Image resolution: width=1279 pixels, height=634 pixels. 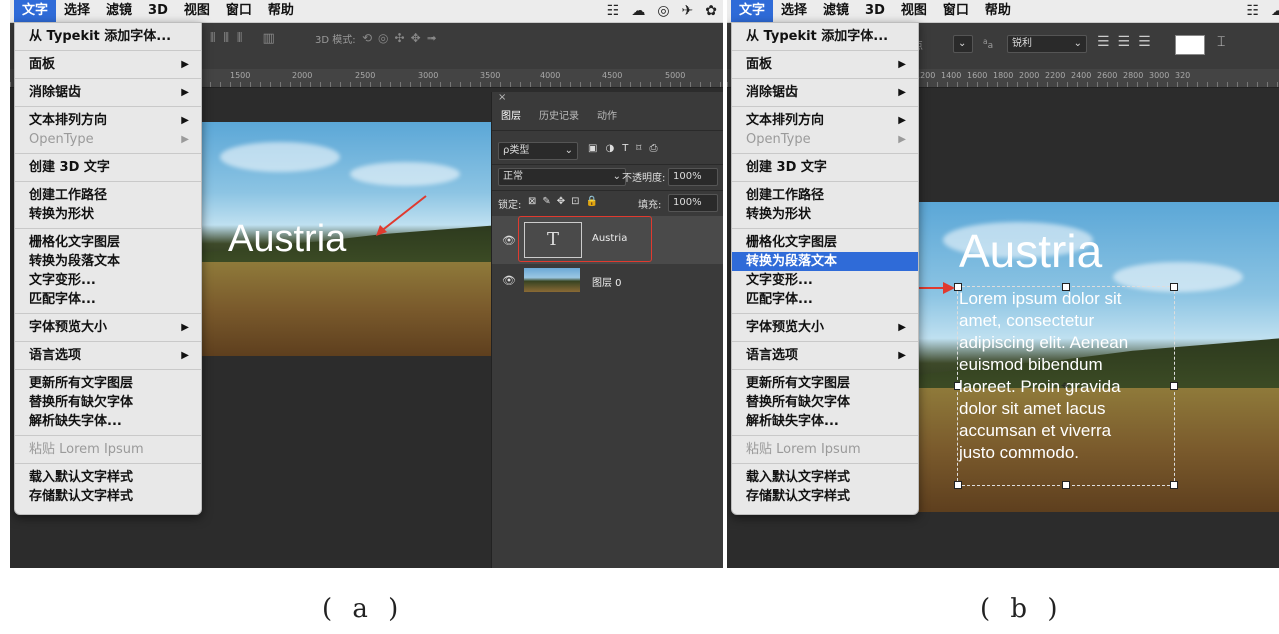 What do you see at coordinates (246, 38) in the screenshot?
I see `align-icons: ⫴⫴⫴ ▥` at bounding box center [246, 38].